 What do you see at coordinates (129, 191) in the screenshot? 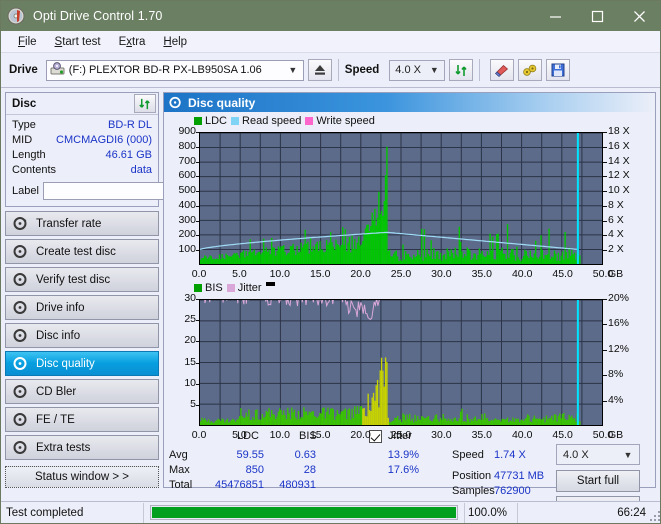
I see `disc-label-row: Label` at bounding box center [129, 191].